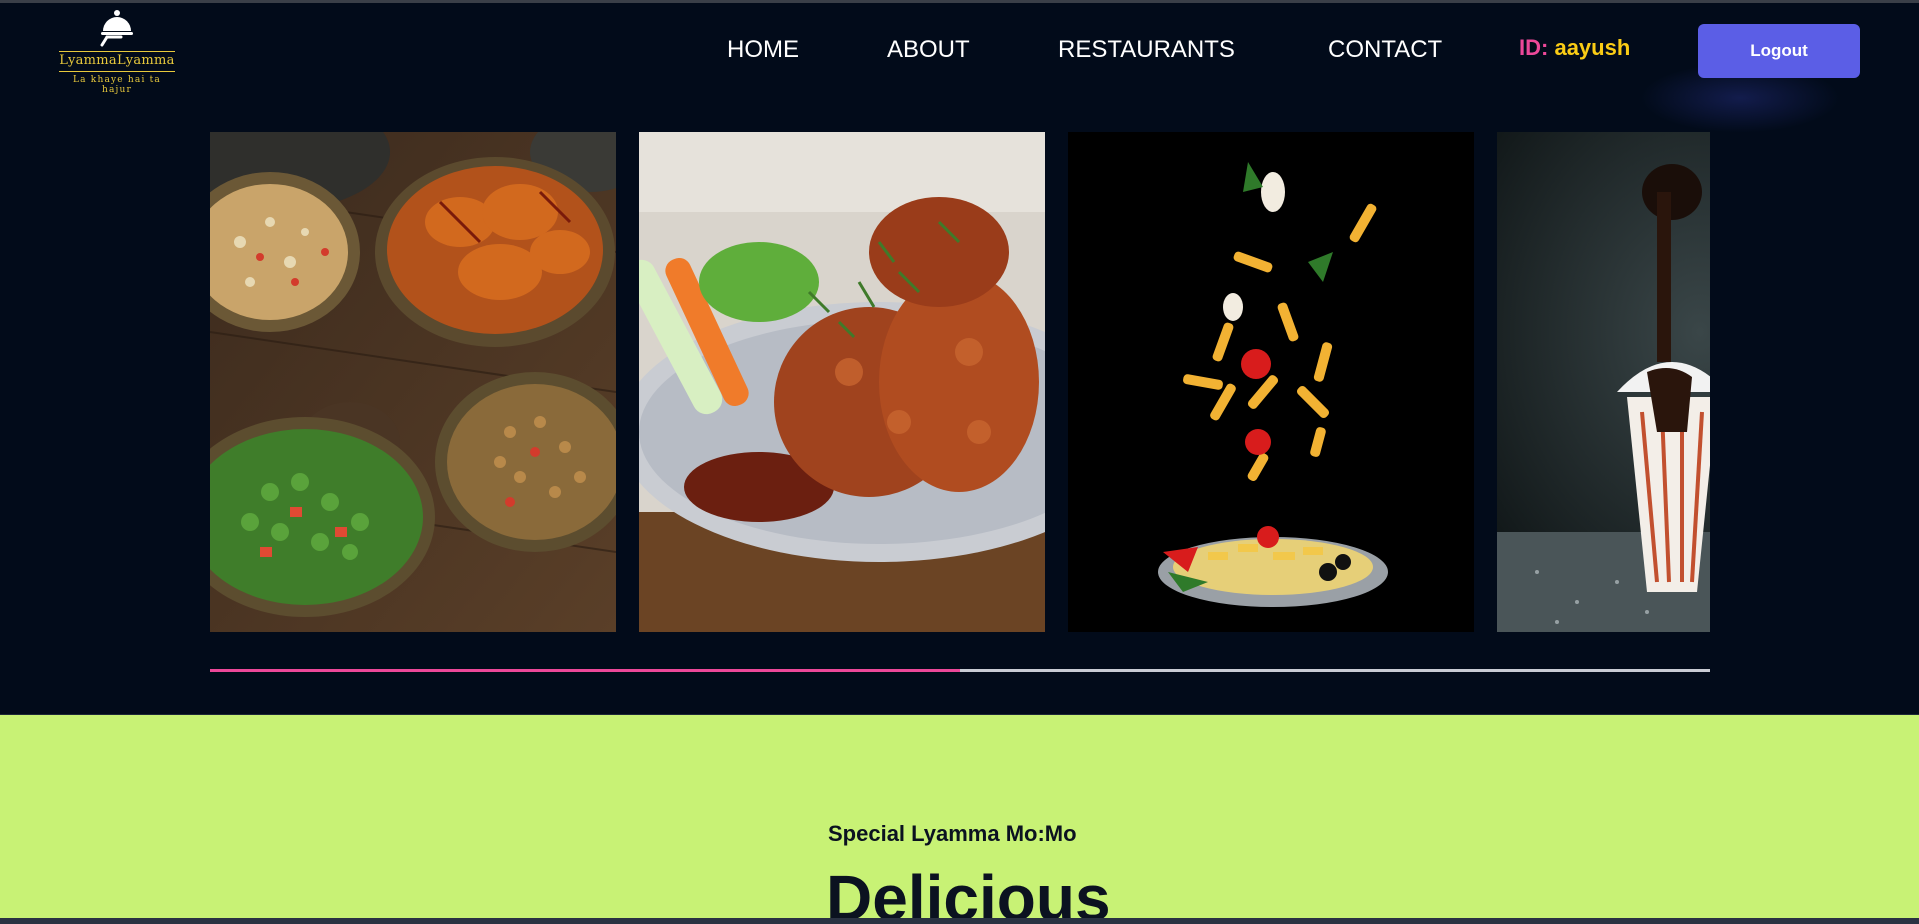 This screenshot has height=924, width=1919. I want to click on carousel-slide-glazed-chicken-wings, so click(842, 382).